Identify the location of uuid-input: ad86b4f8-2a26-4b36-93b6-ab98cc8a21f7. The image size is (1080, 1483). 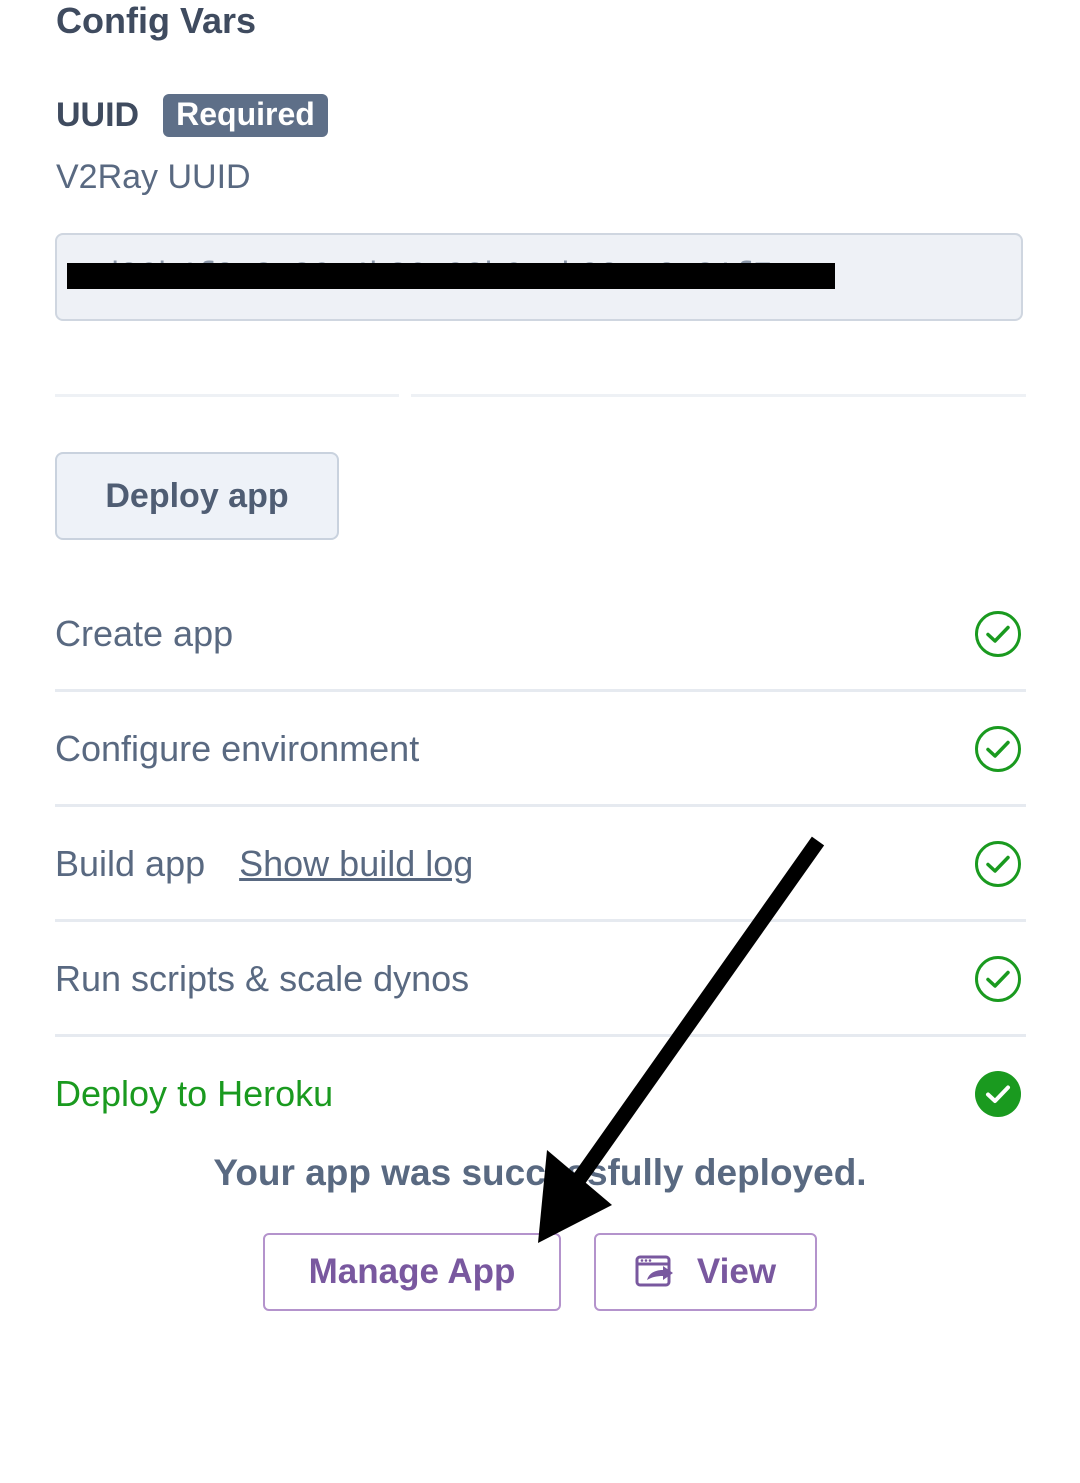
(539, 277).